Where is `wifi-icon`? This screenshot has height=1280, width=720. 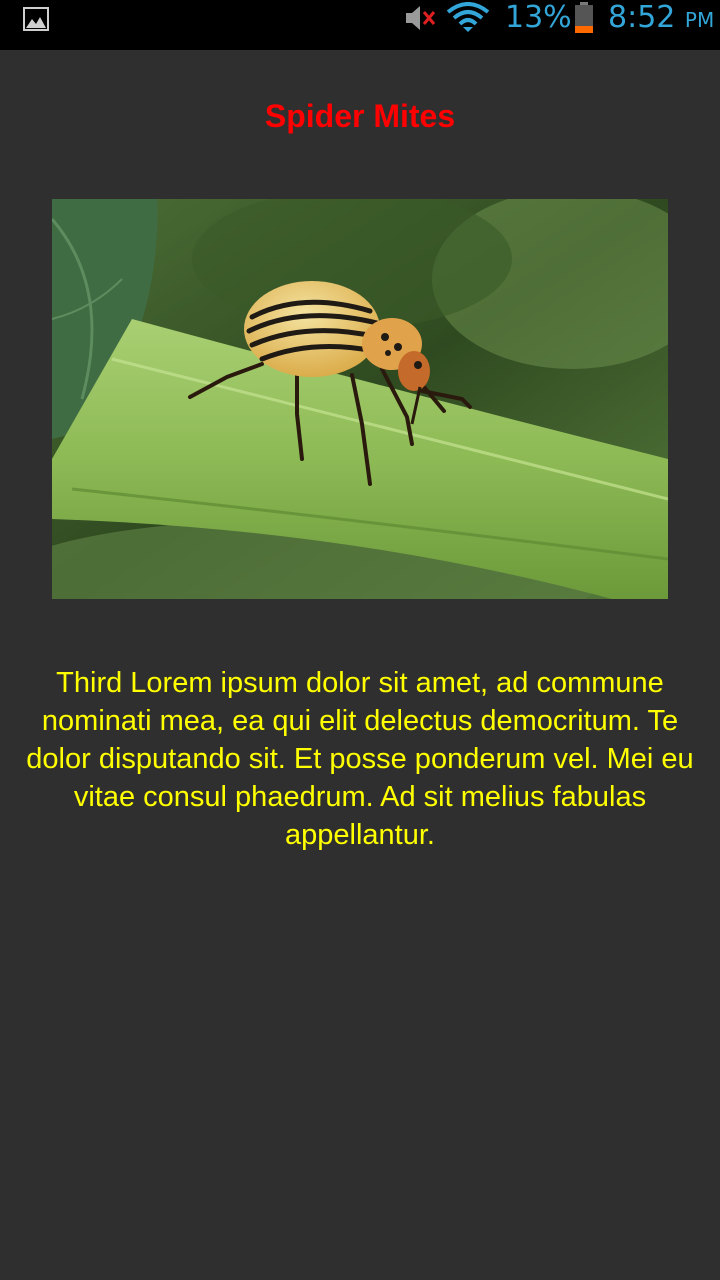 wifi-icon is located at coordinates (468, 17).